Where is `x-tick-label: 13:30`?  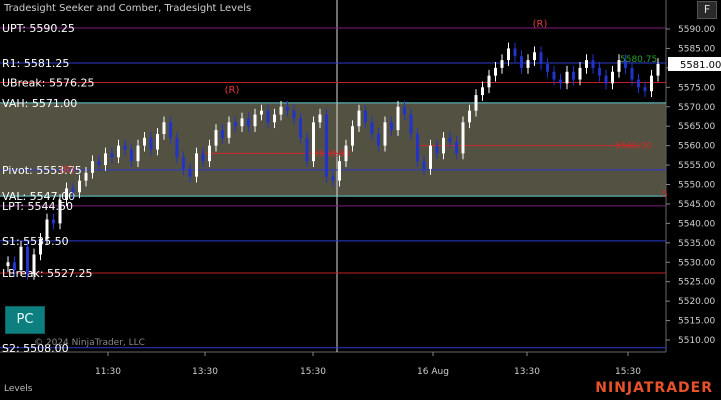 x-tick-label: 13:30 is located at coordinates (527, 372).